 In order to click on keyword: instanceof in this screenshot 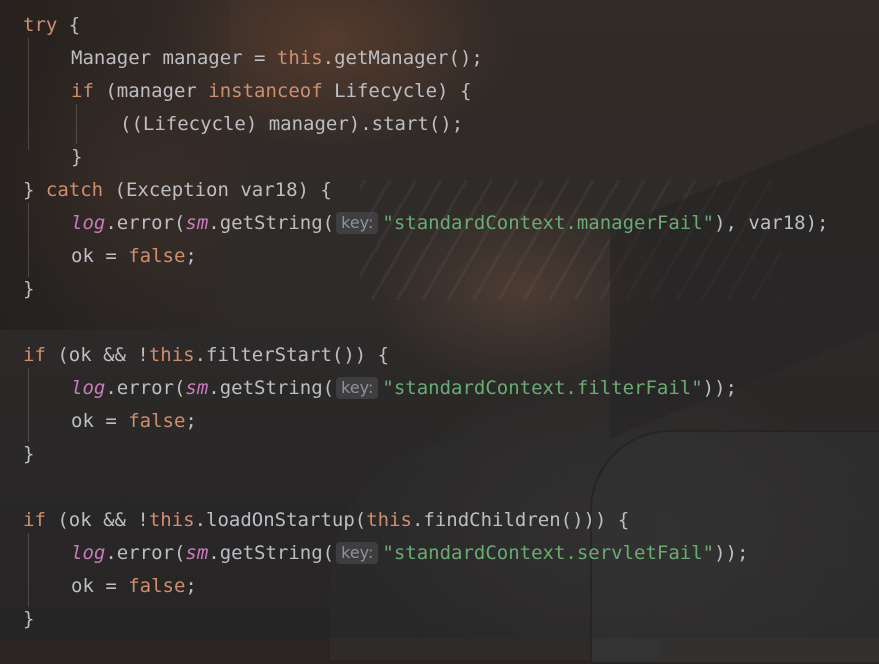, I will do `click(265, 91)`.